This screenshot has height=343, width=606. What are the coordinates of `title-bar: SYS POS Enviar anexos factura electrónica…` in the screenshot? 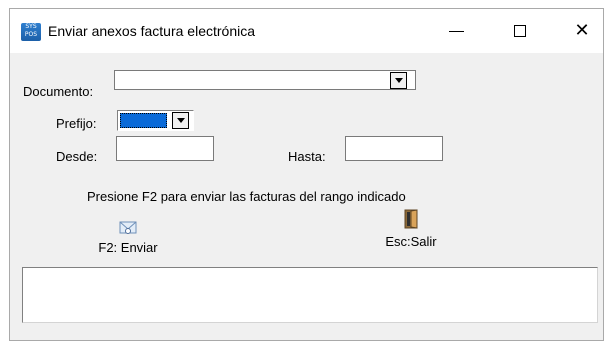 It's located at (306, 31).